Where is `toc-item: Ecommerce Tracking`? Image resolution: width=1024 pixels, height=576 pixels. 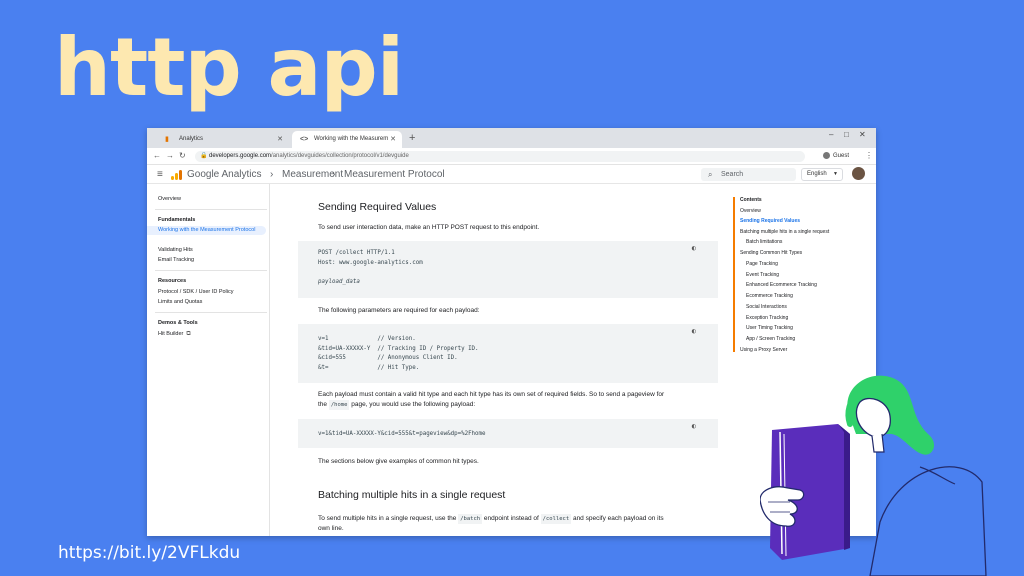 toc-item: Ecommerce Tracking is located at coordinates (769, 296).